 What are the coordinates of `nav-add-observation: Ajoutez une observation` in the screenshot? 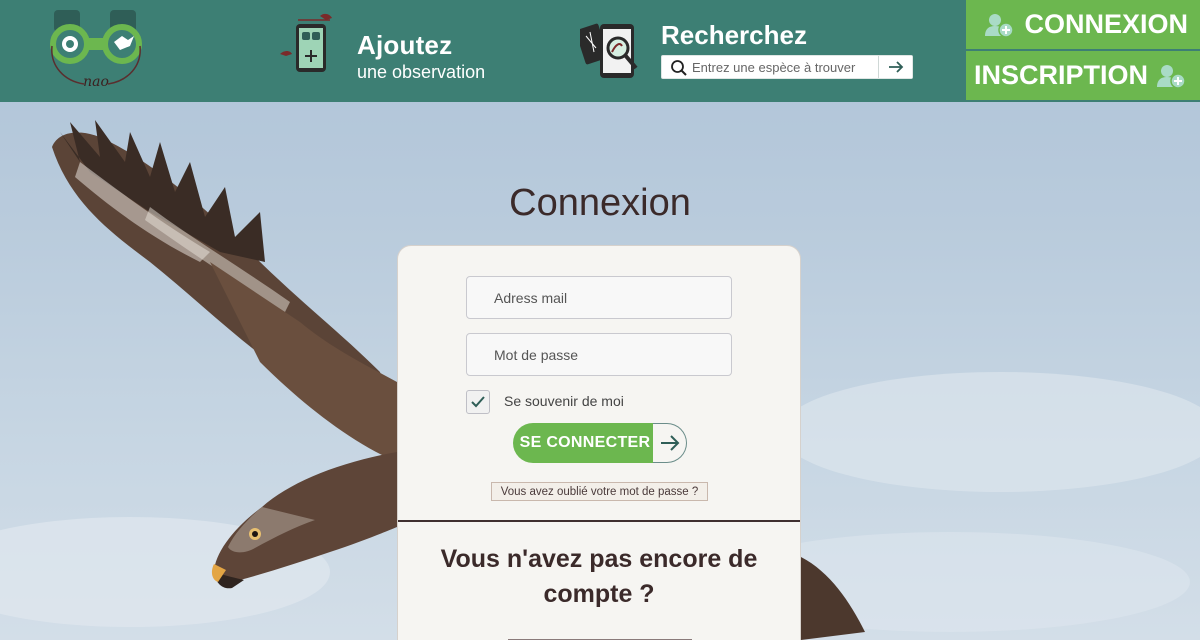 It's located at (395, 46).